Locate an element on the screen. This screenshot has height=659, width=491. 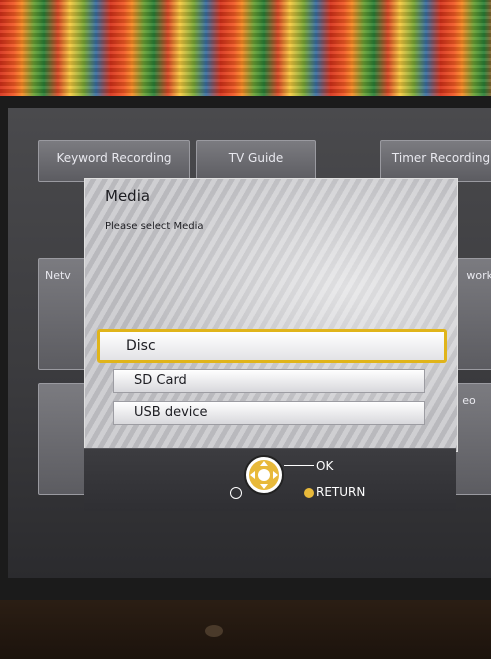
ok-connector-line is located at coordinates (299, 465).